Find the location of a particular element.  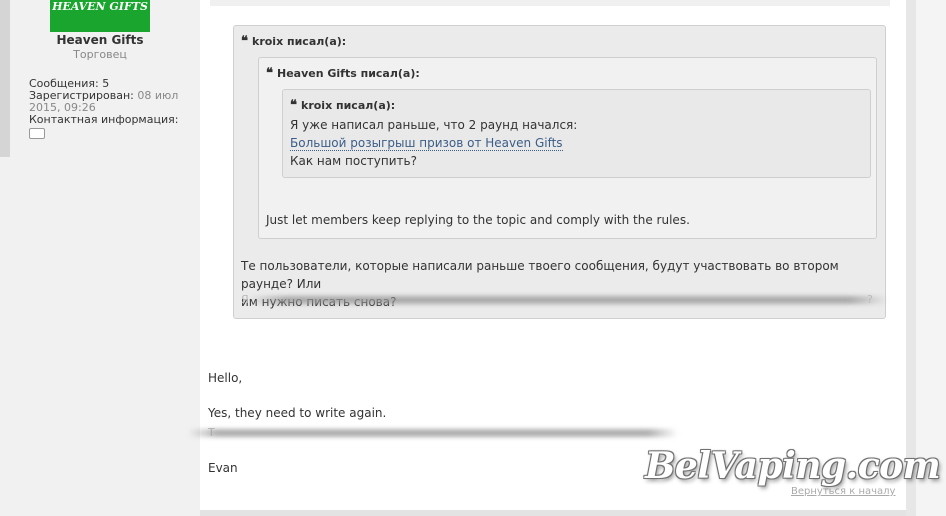

quote-inner-header: ❝ kroix писал(а): is located at coordinates (342, 105).